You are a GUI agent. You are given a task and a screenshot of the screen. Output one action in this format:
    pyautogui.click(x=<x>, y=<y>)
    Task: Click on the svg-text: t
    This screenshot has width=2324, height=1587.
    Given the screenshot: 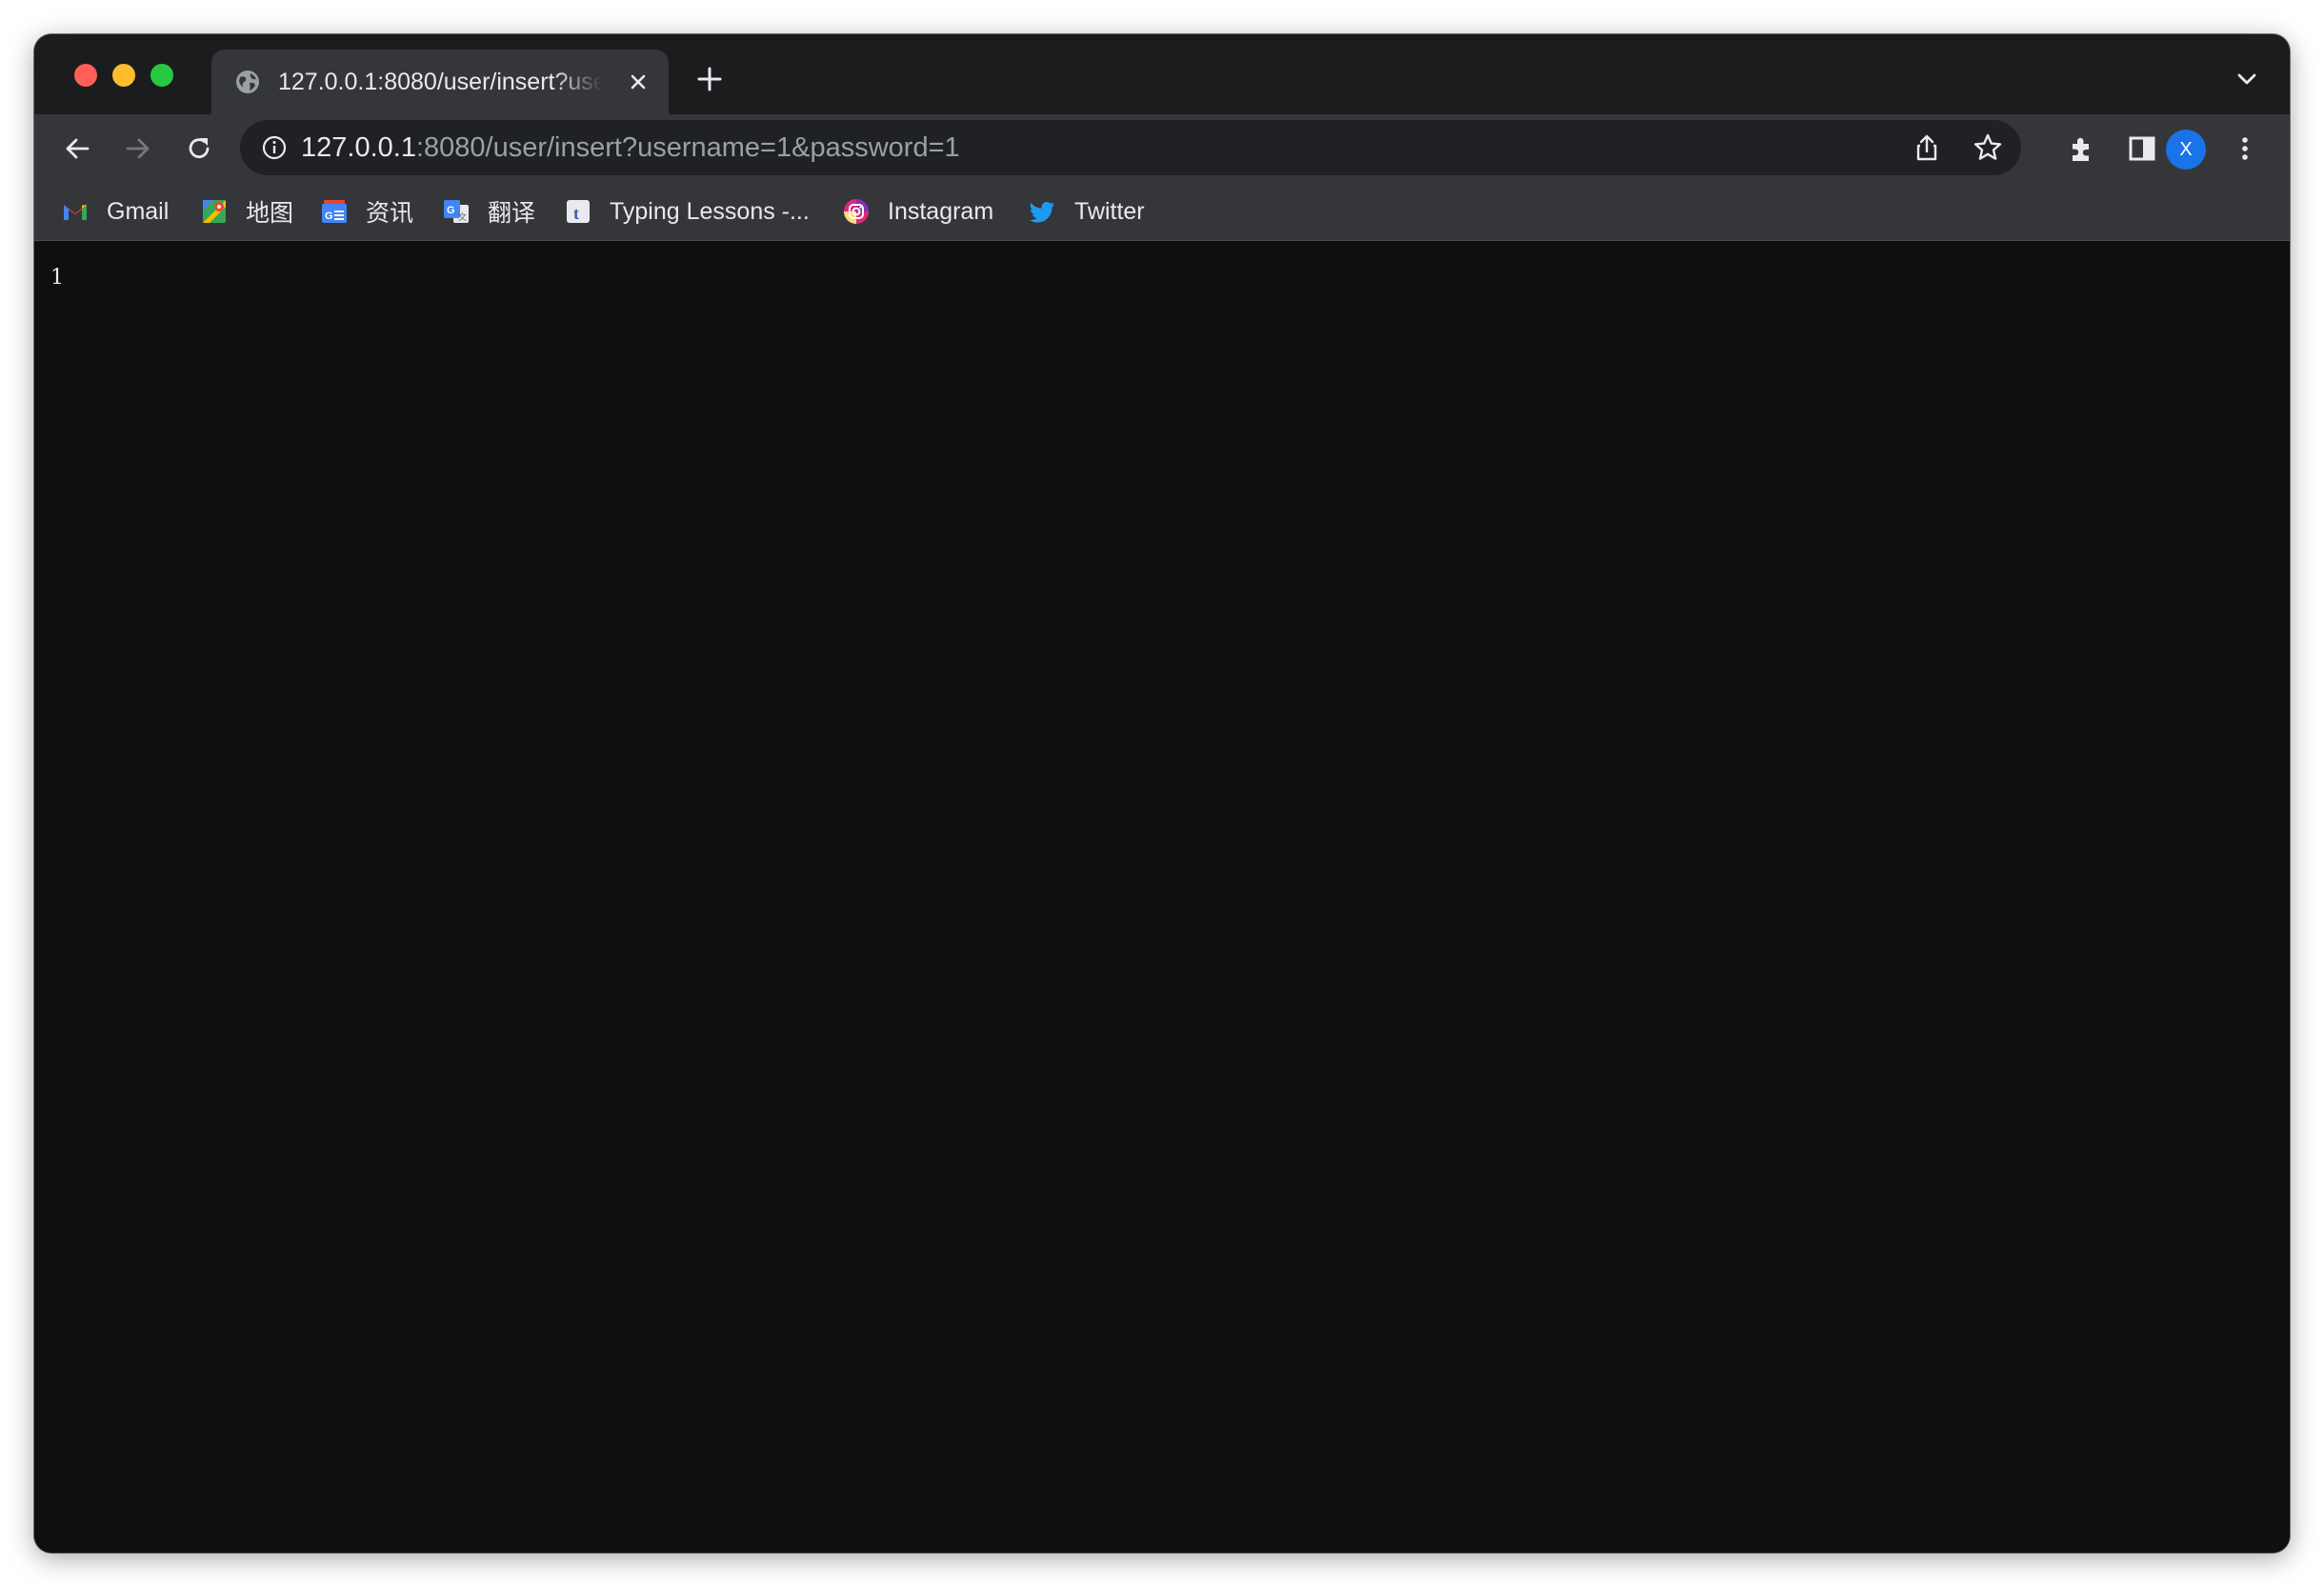 What is the action you would take?
    pyautogui.click(x=576, y=214)
    